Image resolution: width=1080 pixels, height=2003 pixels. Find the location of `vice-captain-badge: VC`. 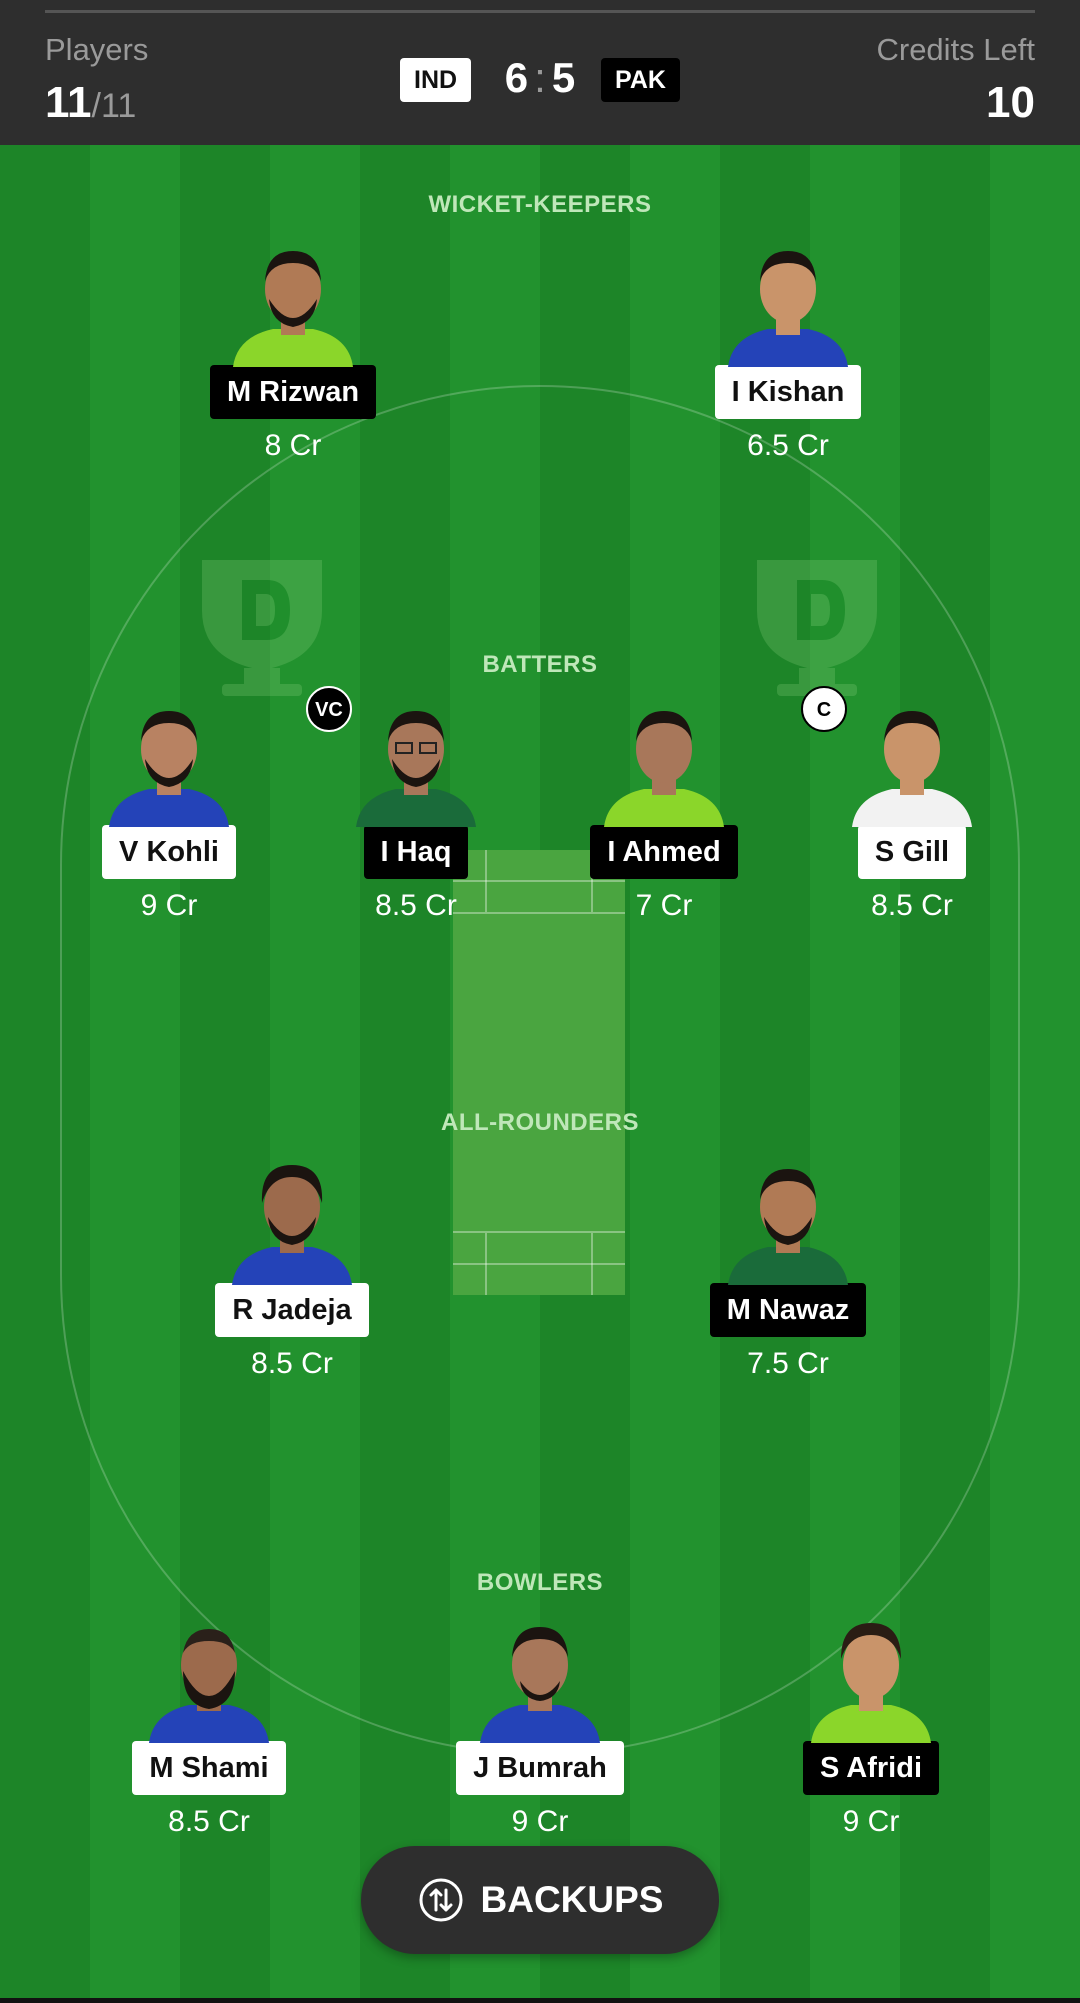

vice-captain-badge: VC is located at coordinates (329, 709).